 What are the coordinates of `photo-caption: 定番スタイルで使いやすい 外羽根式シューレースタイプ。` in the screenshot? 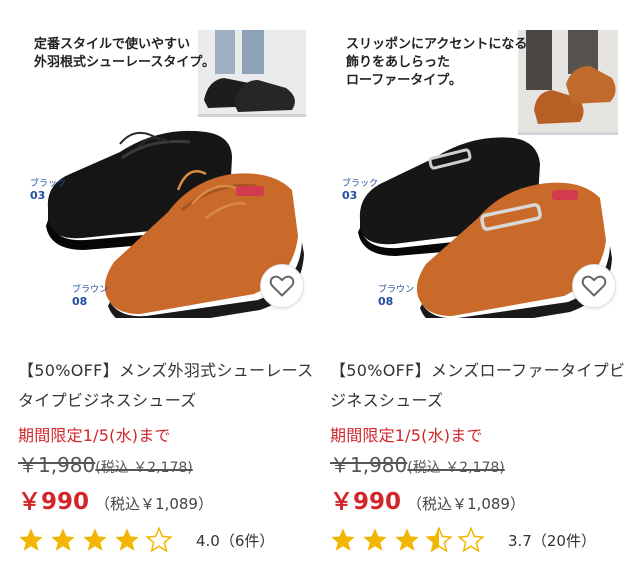 It's located at (124, 53).